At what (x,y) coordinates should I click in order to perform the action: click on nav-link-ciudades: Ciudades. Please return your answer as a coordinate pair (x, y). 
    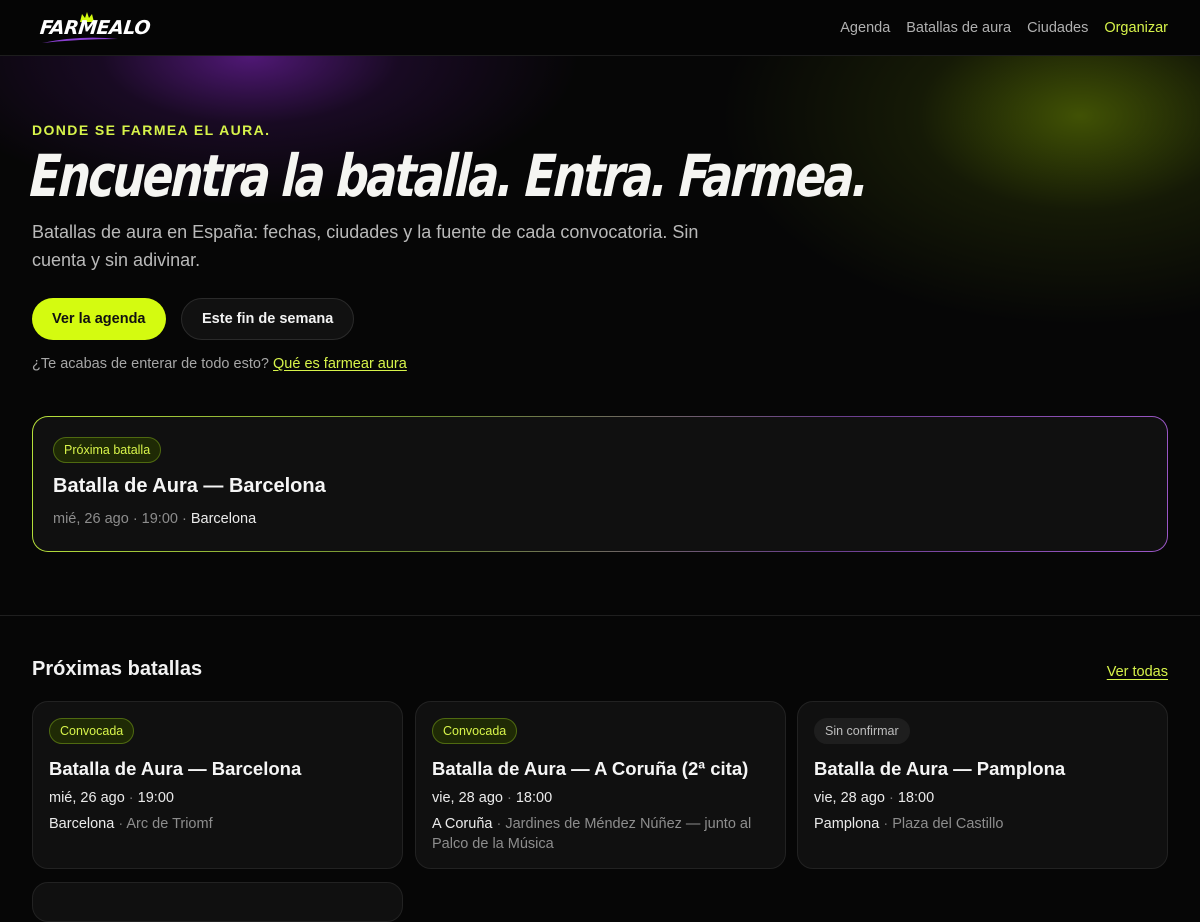
    Looking at the image, I should click on (1057, 28).